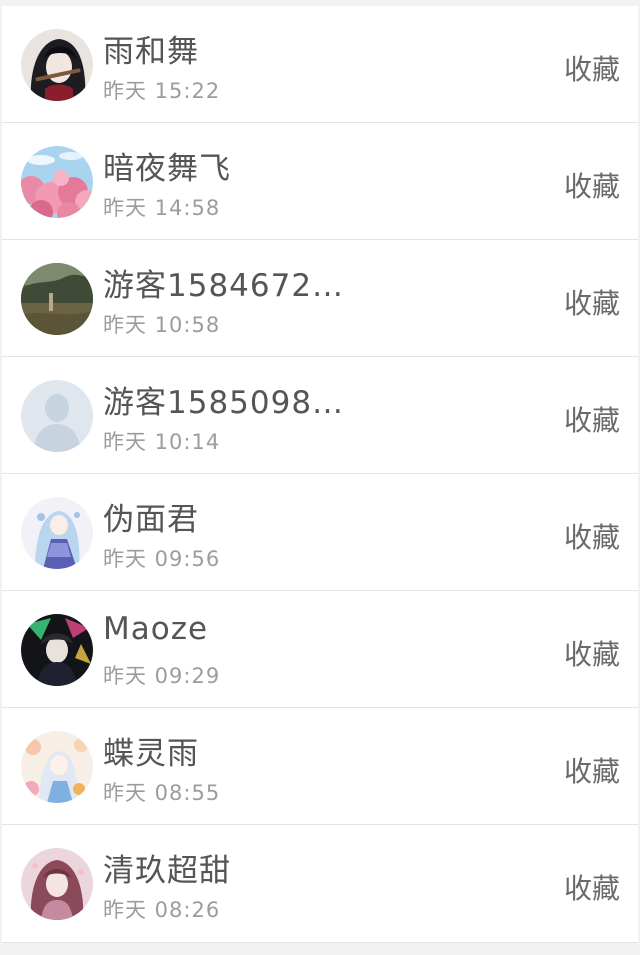  What do you see at coordinates (162, 793) in the screenshot?
I see `contact-time: 昨天 08:55` at bounding box center [162, 793].